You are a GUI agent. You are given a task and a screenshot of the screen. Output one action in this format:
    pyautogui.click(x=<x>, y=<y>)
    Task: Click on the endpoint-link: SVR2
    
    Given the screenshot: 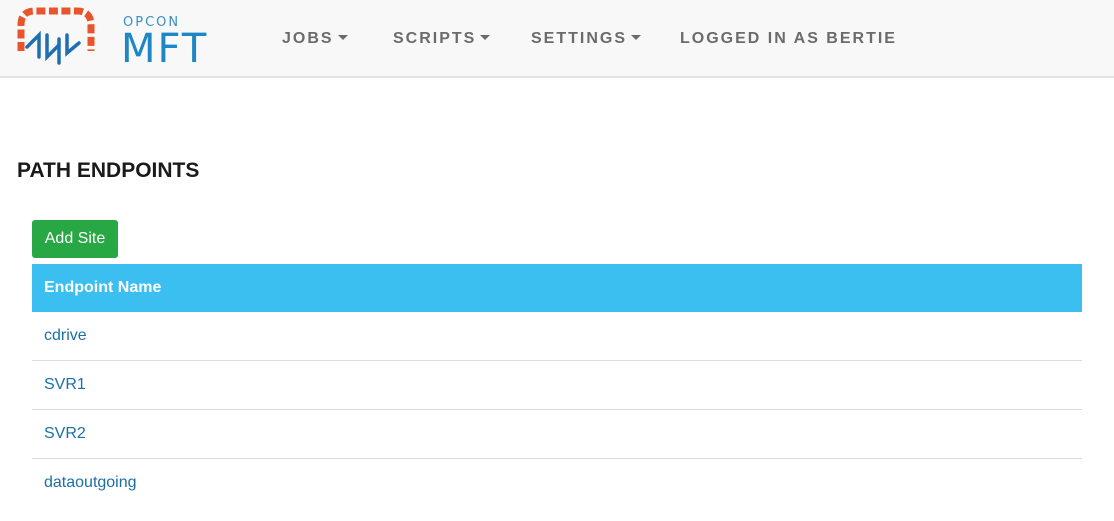 What is the action you would take?
    pyautogui.click(x=65, y=433)
    